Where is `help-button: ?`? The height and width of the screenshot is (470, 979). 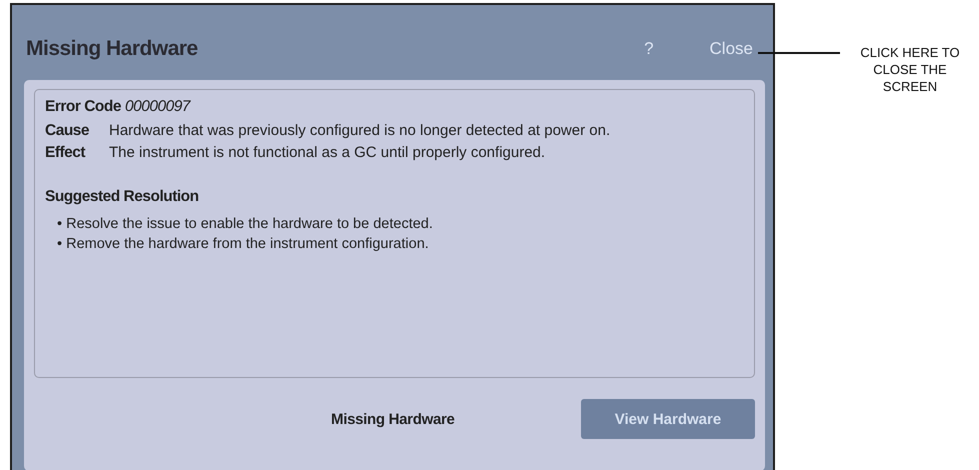 help-button: ? is located at coordinates (649, 48).